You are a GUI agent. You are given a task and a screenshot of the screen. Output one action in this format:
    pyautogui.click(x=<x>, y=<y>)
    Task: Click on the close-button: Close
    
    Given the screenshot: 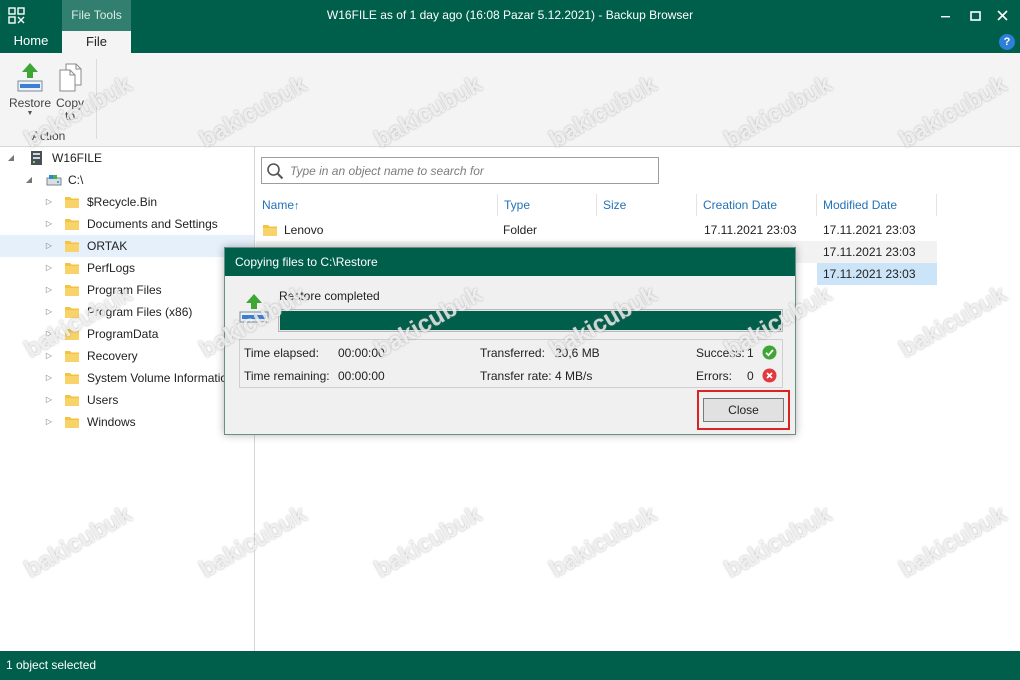 What is the action you would take?
    pyautogui.click(x=743, y=410)
    